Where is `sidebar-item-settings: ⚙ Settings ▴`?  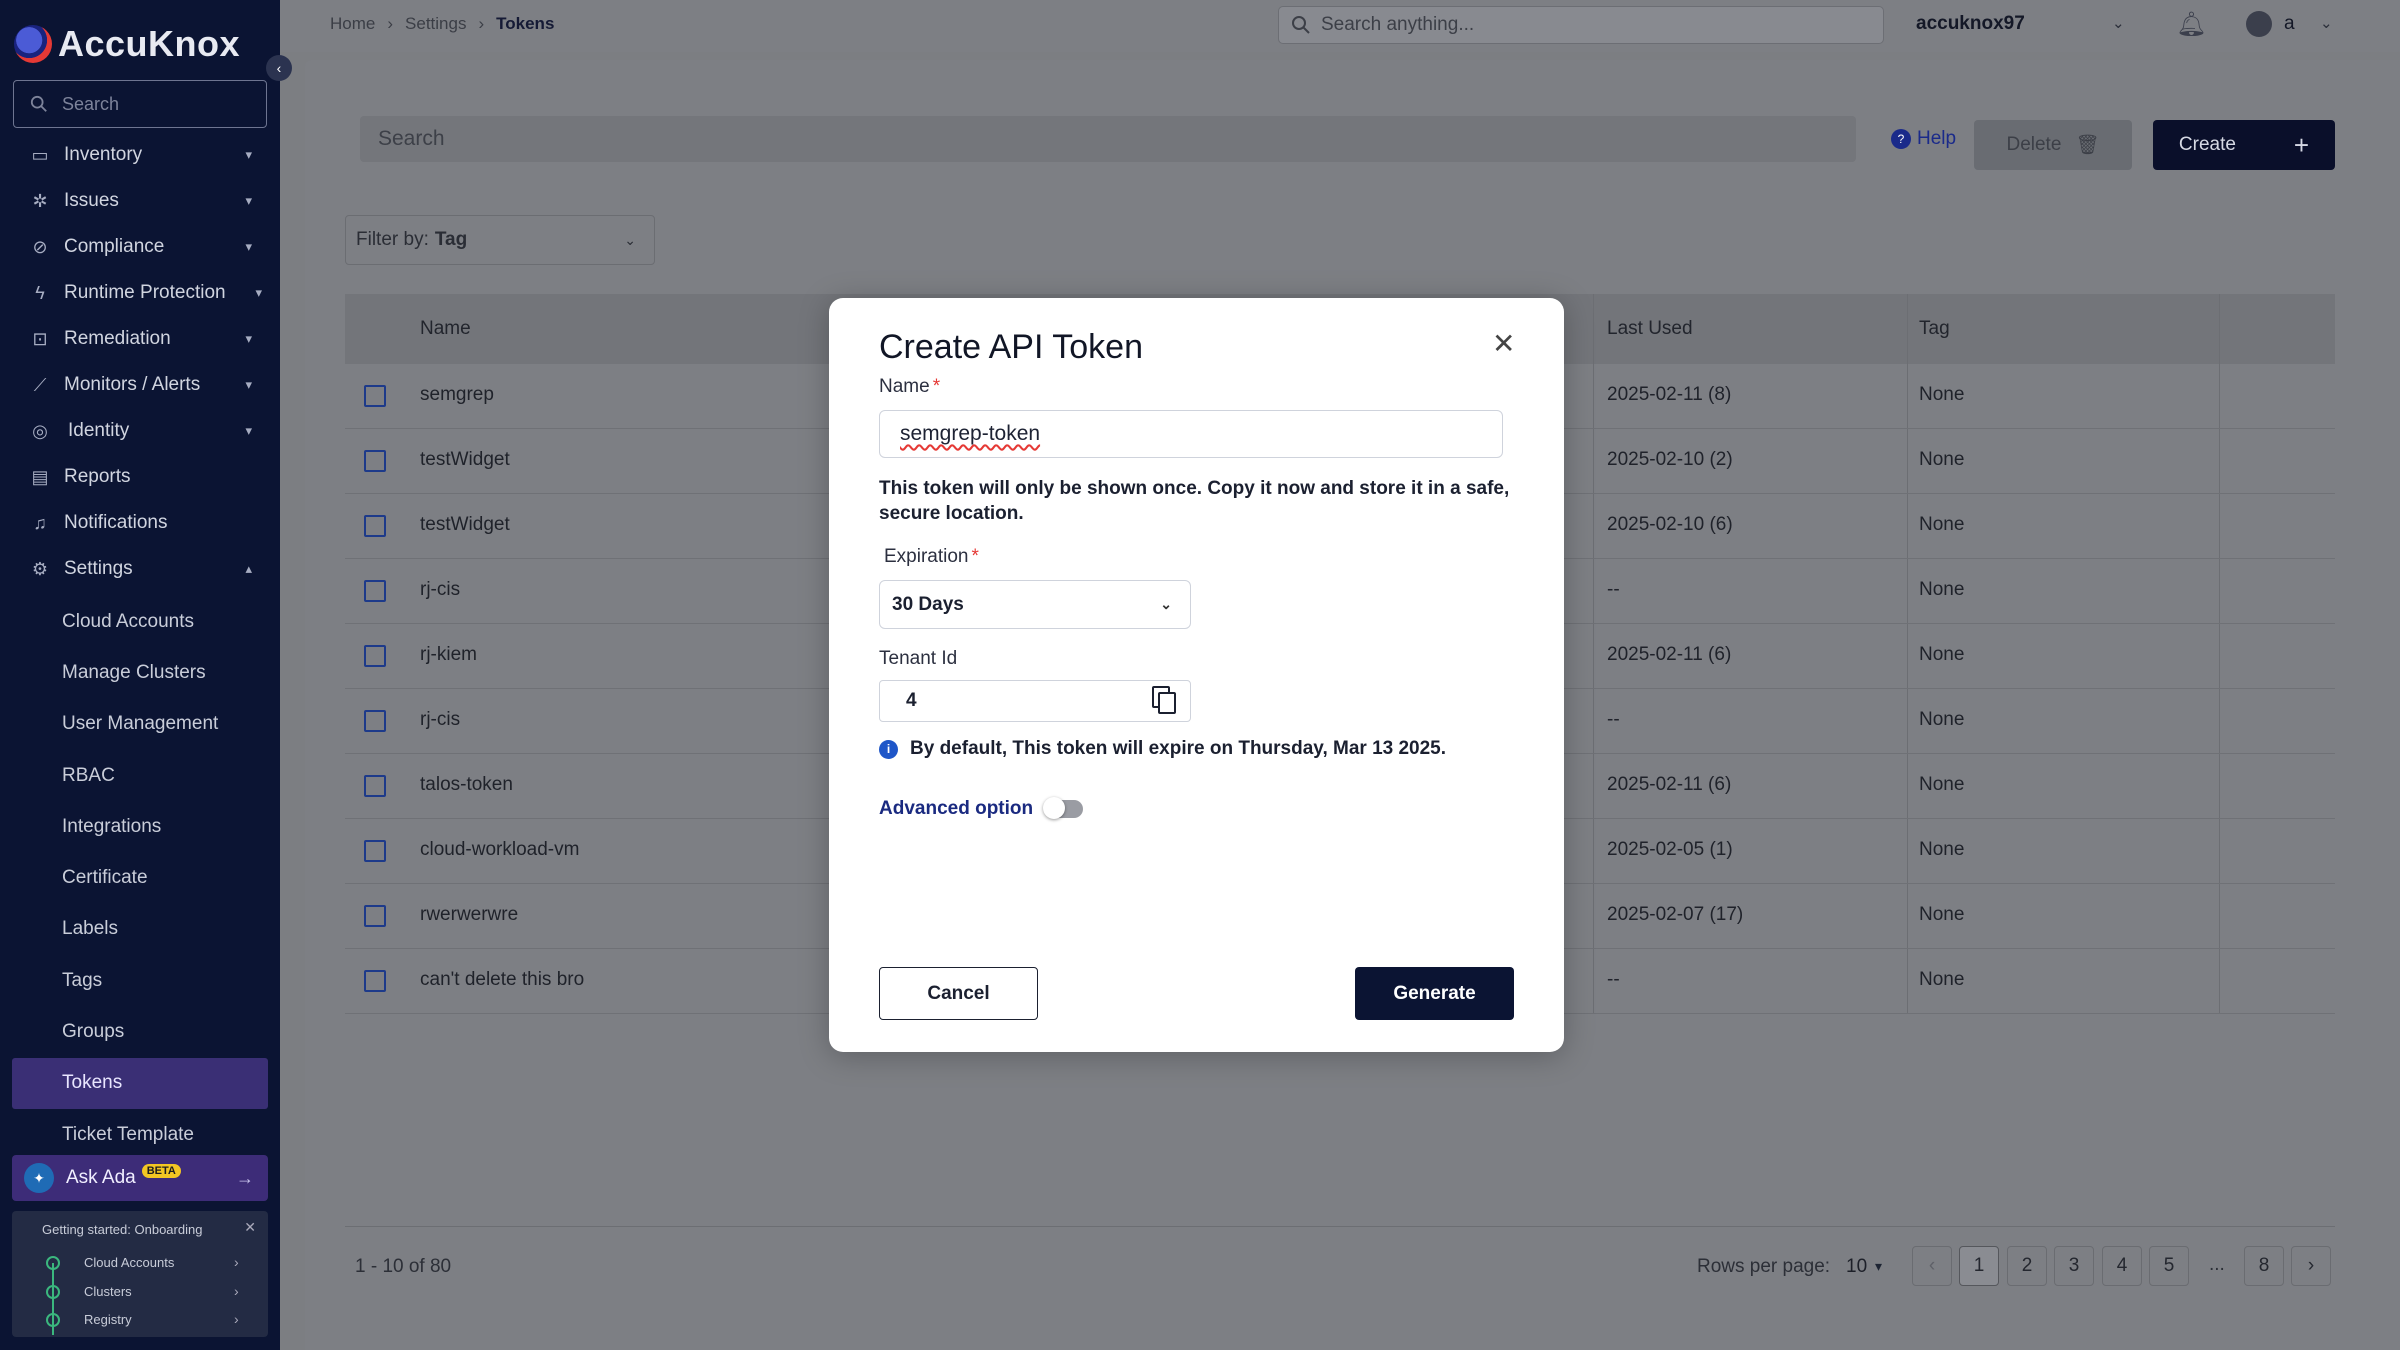
sidebar-item-settings: ⚙ Settings ▴ is located at coordinates (140, 569).